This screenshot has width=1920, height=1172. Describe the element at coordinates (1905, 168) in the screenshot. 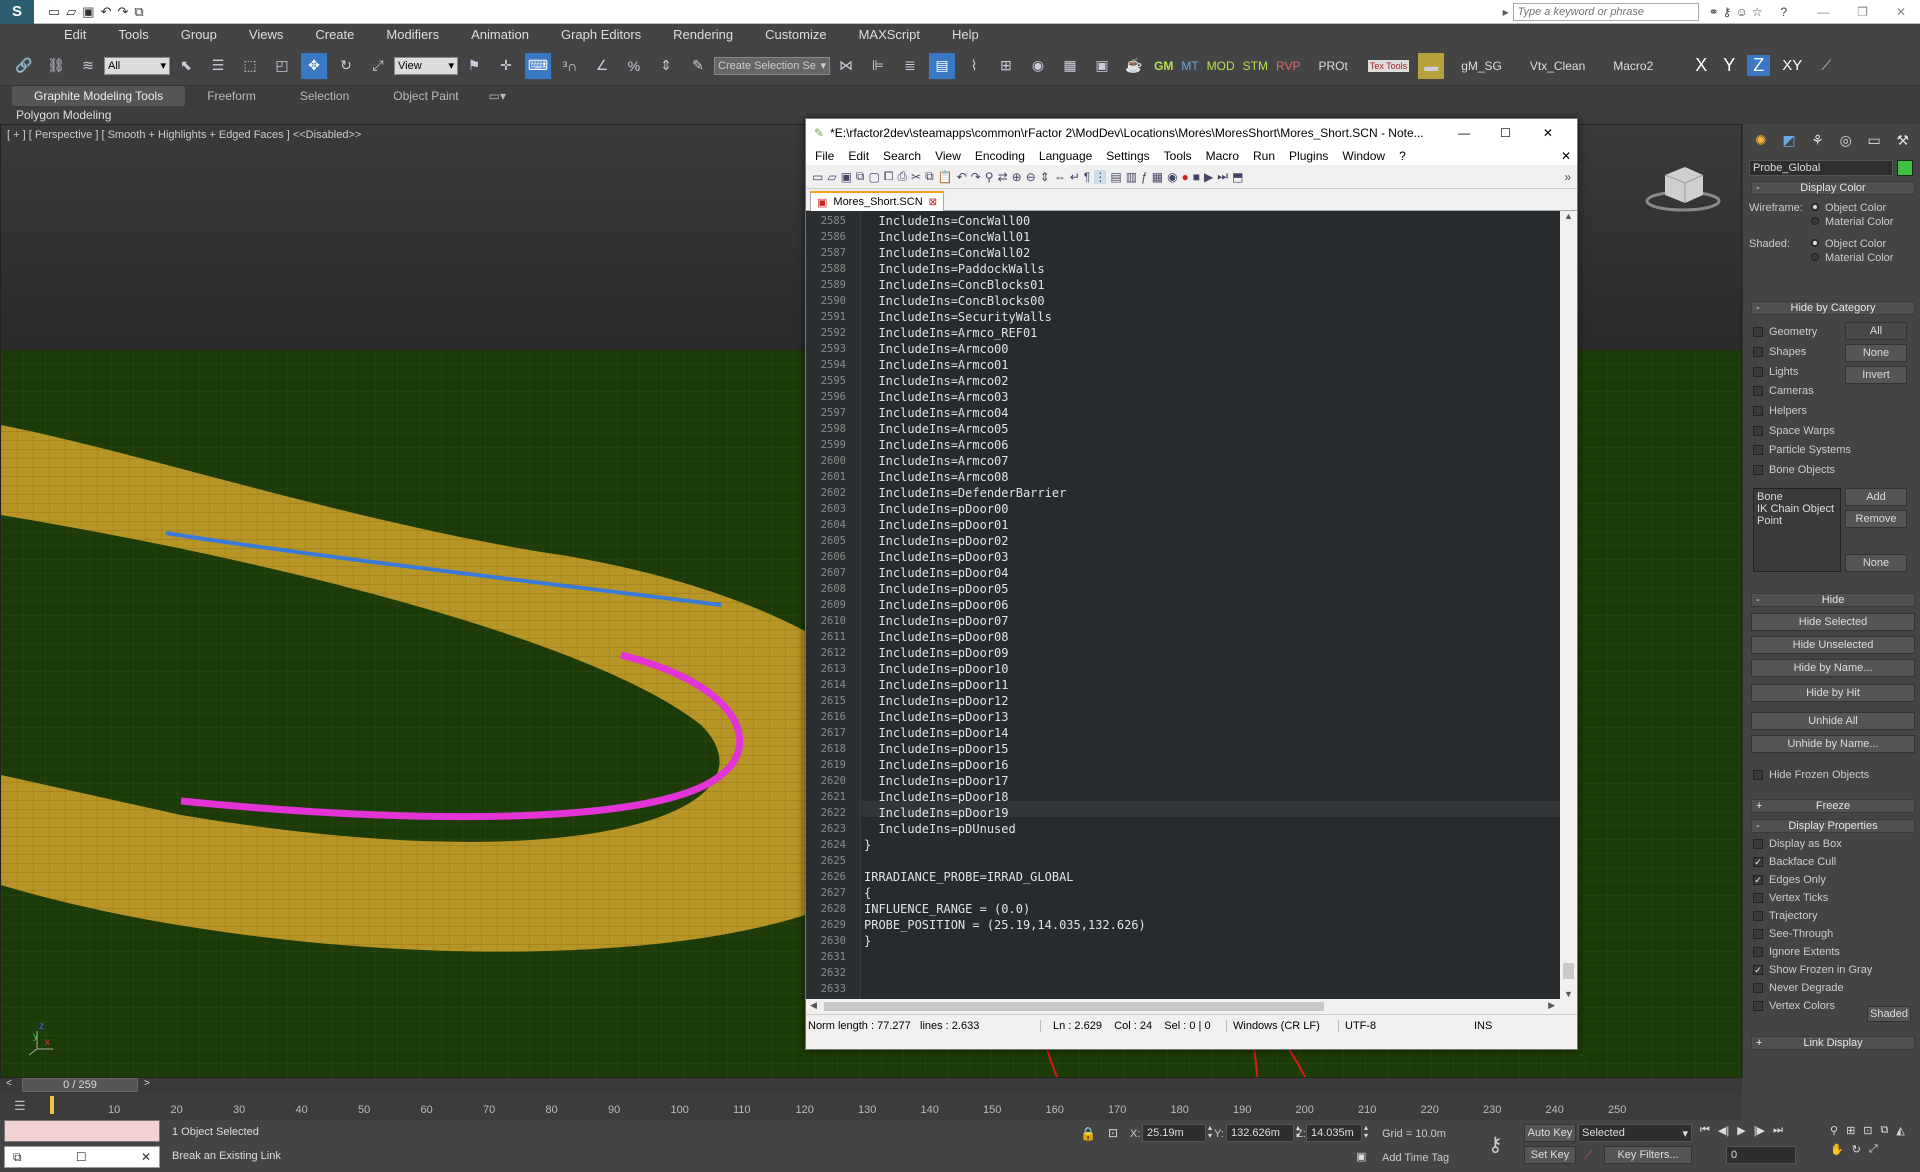

I see `object-color-swatch` at that location.